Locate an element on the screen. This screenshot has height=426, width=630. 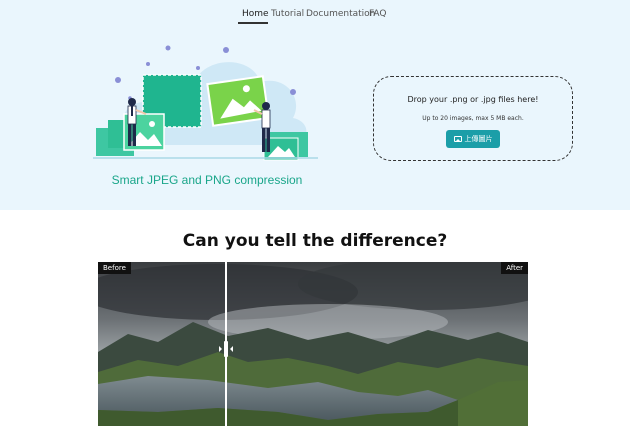
active-tab-indicator is located at coordinates (253, 23).